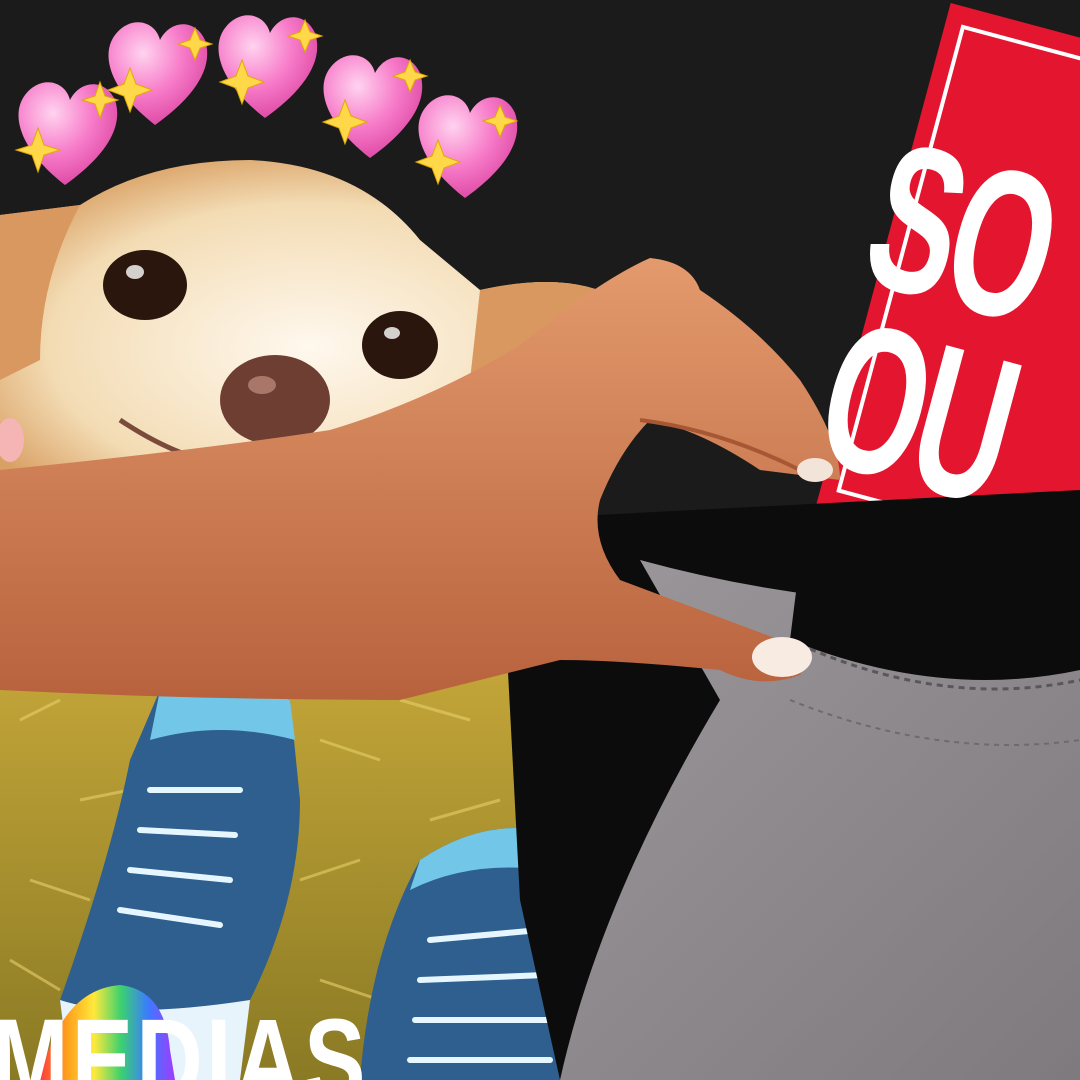 This screenshot has height=1080, width=1080. Describe the element at coordinates (275, 400) in the screenshot. I see `dog-nose` at that location.